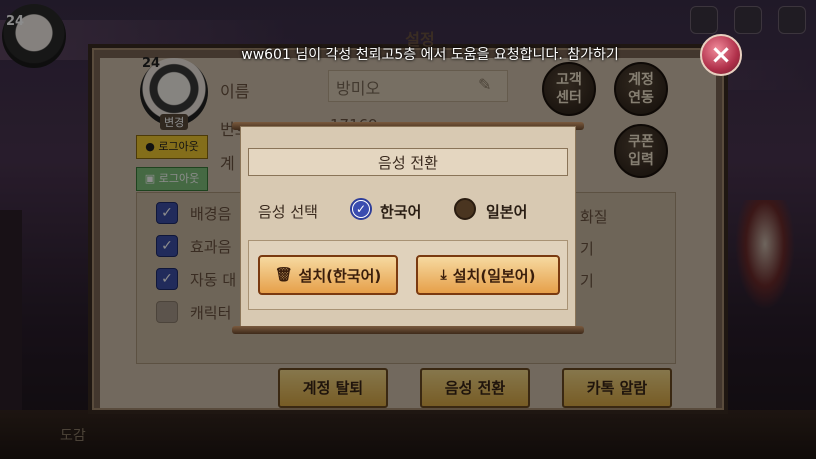 This screenshot has width=816, height=459. Describe the element at coordinates (443, 275) in the screenshot. I see `download-icon: ⤓` at that location.